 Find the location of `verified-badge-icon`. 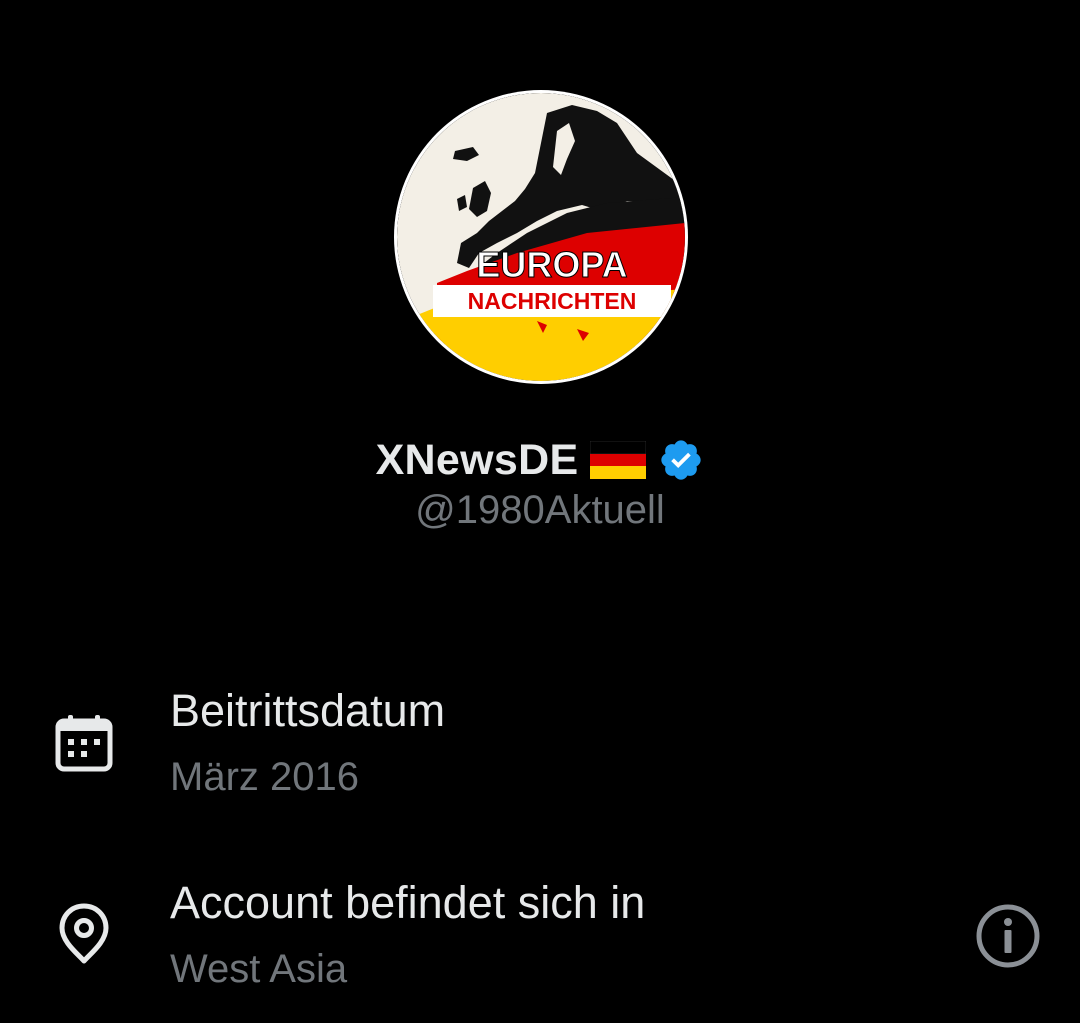

verified-badge-icon is located at coordinates (681, 460).